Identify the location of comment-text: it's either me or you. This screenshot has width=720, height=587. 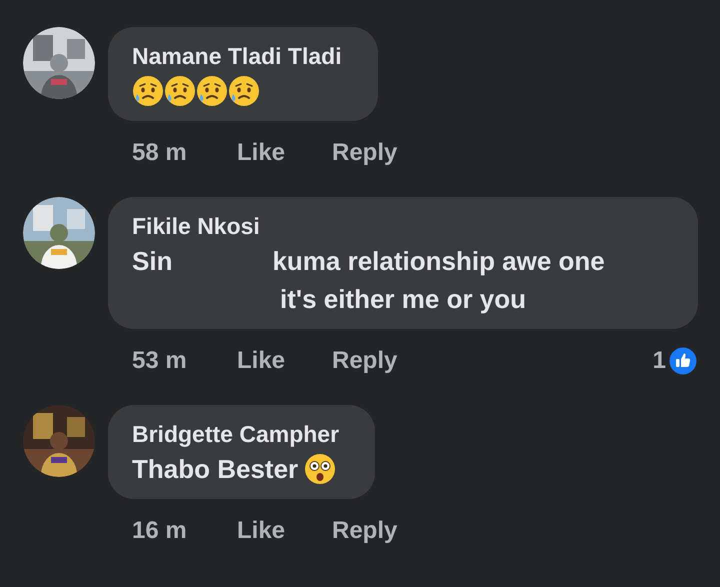
(403, 299).